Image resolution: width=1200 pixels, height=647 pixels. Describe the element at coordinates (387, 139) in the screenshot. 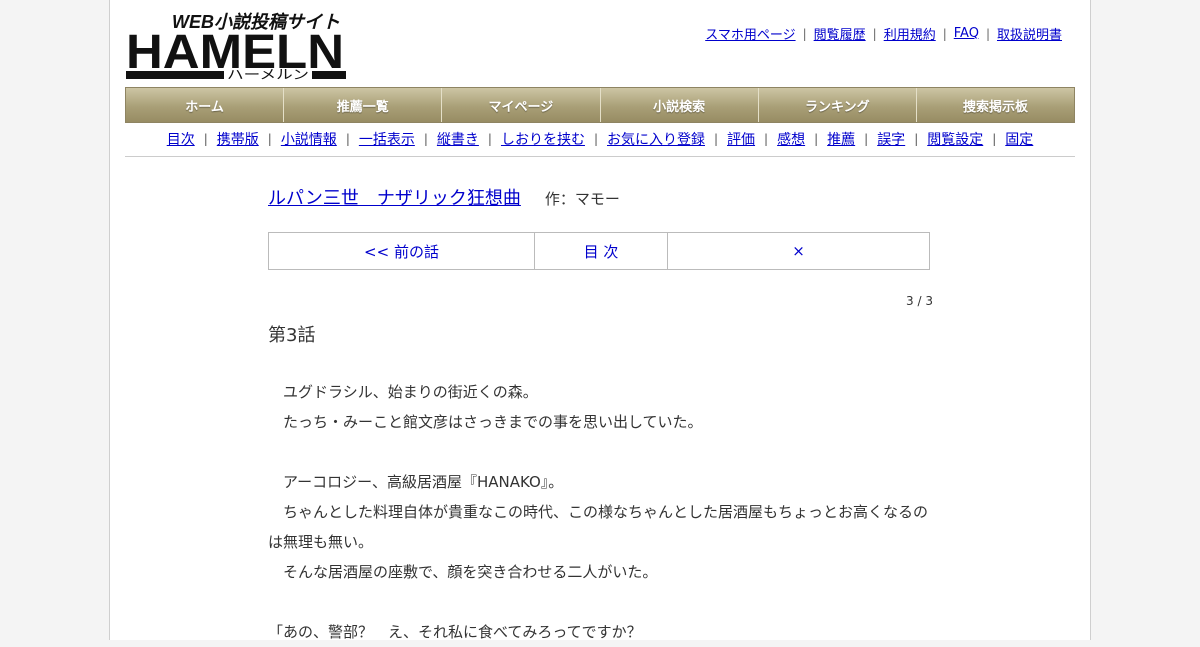

I see `subnav-show-all: 一括表示` at that location.